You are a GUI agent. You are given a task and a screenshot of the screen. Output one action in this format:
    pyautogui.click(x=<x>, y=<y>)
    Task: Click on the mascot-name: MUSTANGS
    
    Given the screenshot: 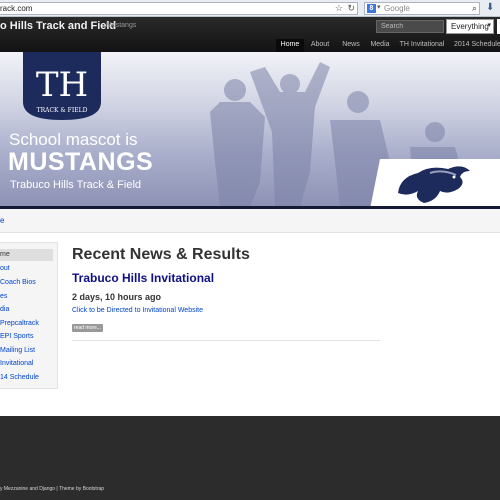 What is the action you would take?
    pyautogui.click(x=81, y=162)
    